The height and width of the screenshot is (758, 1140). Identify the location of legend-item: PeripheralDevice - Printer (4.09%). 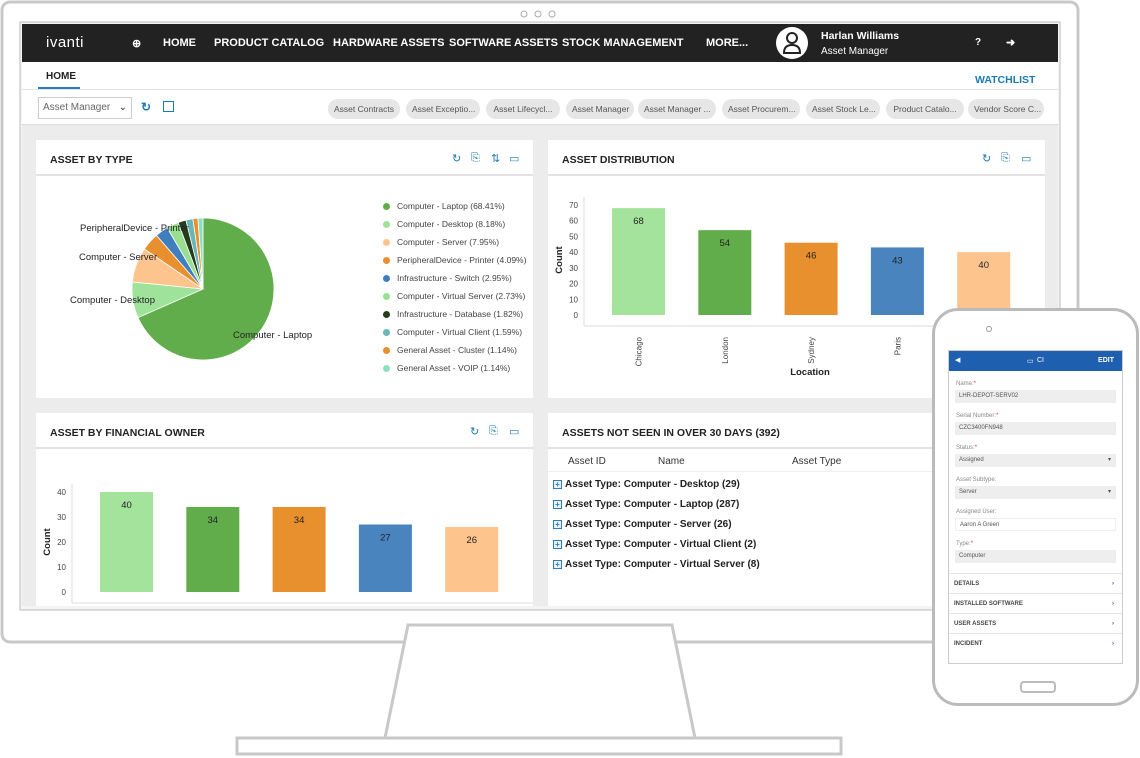
(454, 260).